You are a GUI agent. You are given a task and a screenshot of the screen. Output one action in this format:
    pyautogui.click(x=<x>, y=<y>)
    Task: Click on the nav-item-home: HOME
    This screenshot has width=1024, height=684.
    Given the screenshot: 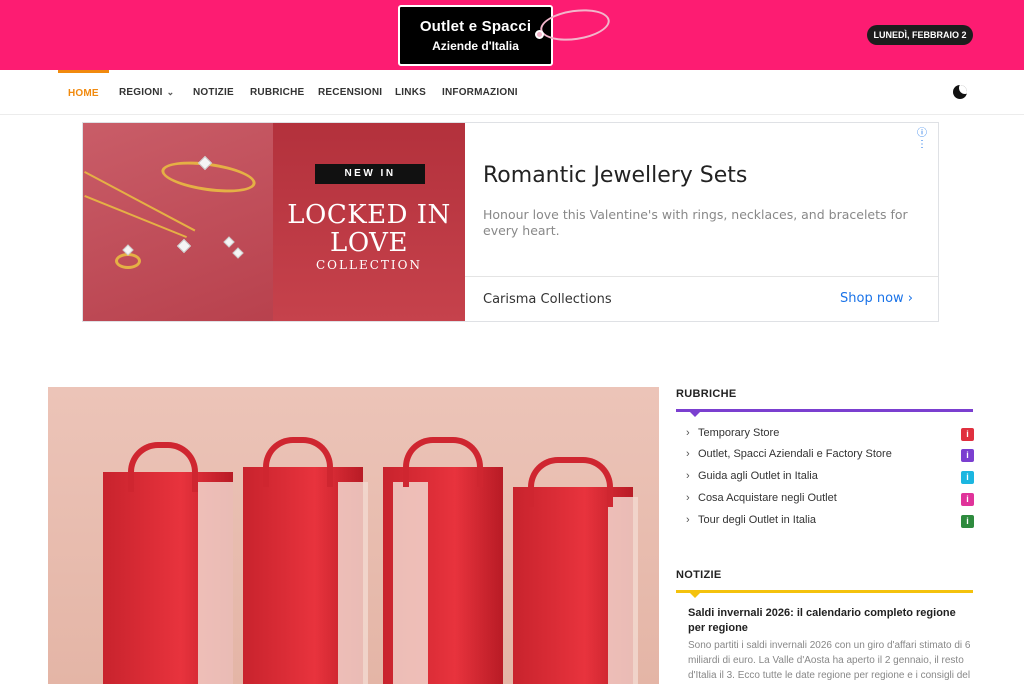 What is the action you would take?
    pyautogui.click(x=83, y=92)
    